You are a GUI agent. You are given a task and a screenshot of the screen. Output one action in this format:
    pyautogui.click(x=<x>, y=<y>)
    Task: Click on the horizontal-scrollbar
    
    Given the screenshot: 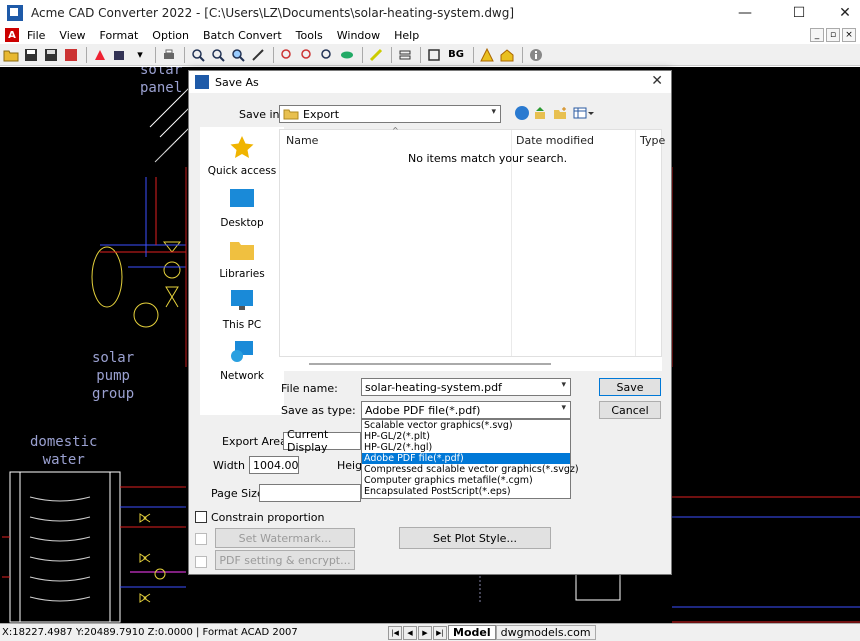 What is the action you would take?
    pyautogui.click(x=470, y=364)
    